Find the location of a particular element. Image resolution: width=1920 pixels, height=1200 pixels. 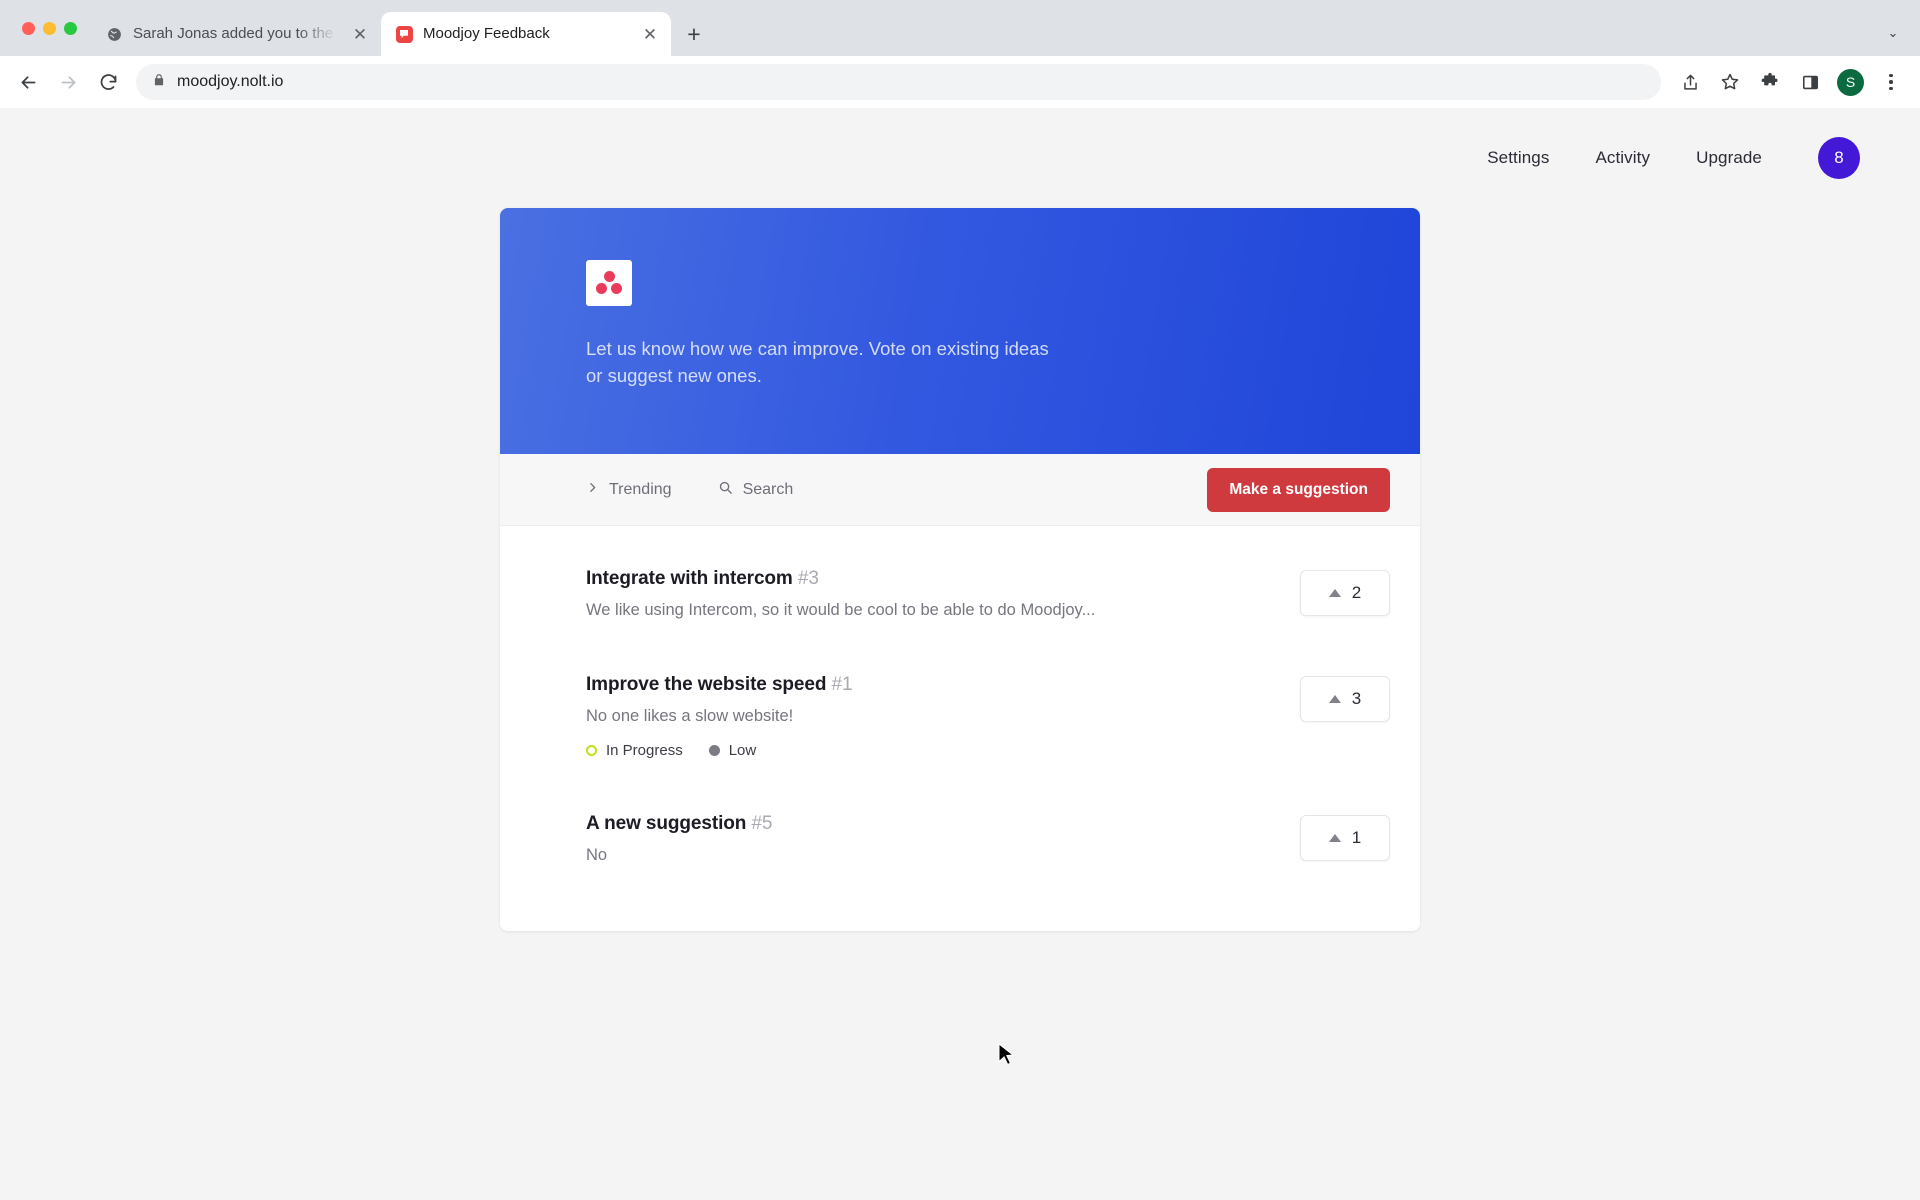

address-bar-url: moodjoy.nolt.io is located at coordinates (230, 81).